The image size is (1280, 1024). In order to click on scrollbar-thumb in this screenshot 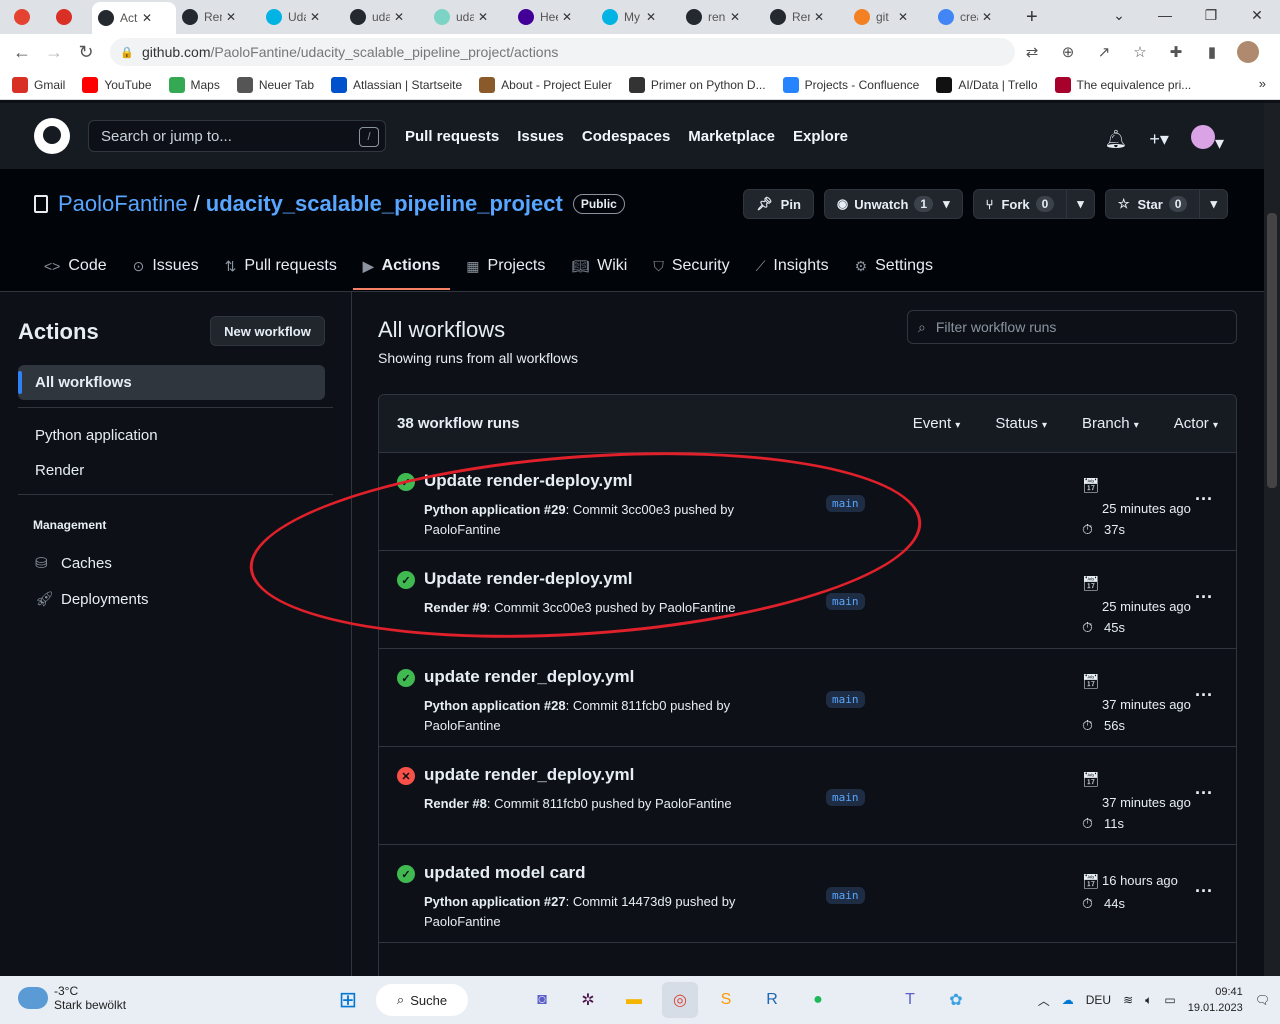, I will do `click(1272, 350)`.